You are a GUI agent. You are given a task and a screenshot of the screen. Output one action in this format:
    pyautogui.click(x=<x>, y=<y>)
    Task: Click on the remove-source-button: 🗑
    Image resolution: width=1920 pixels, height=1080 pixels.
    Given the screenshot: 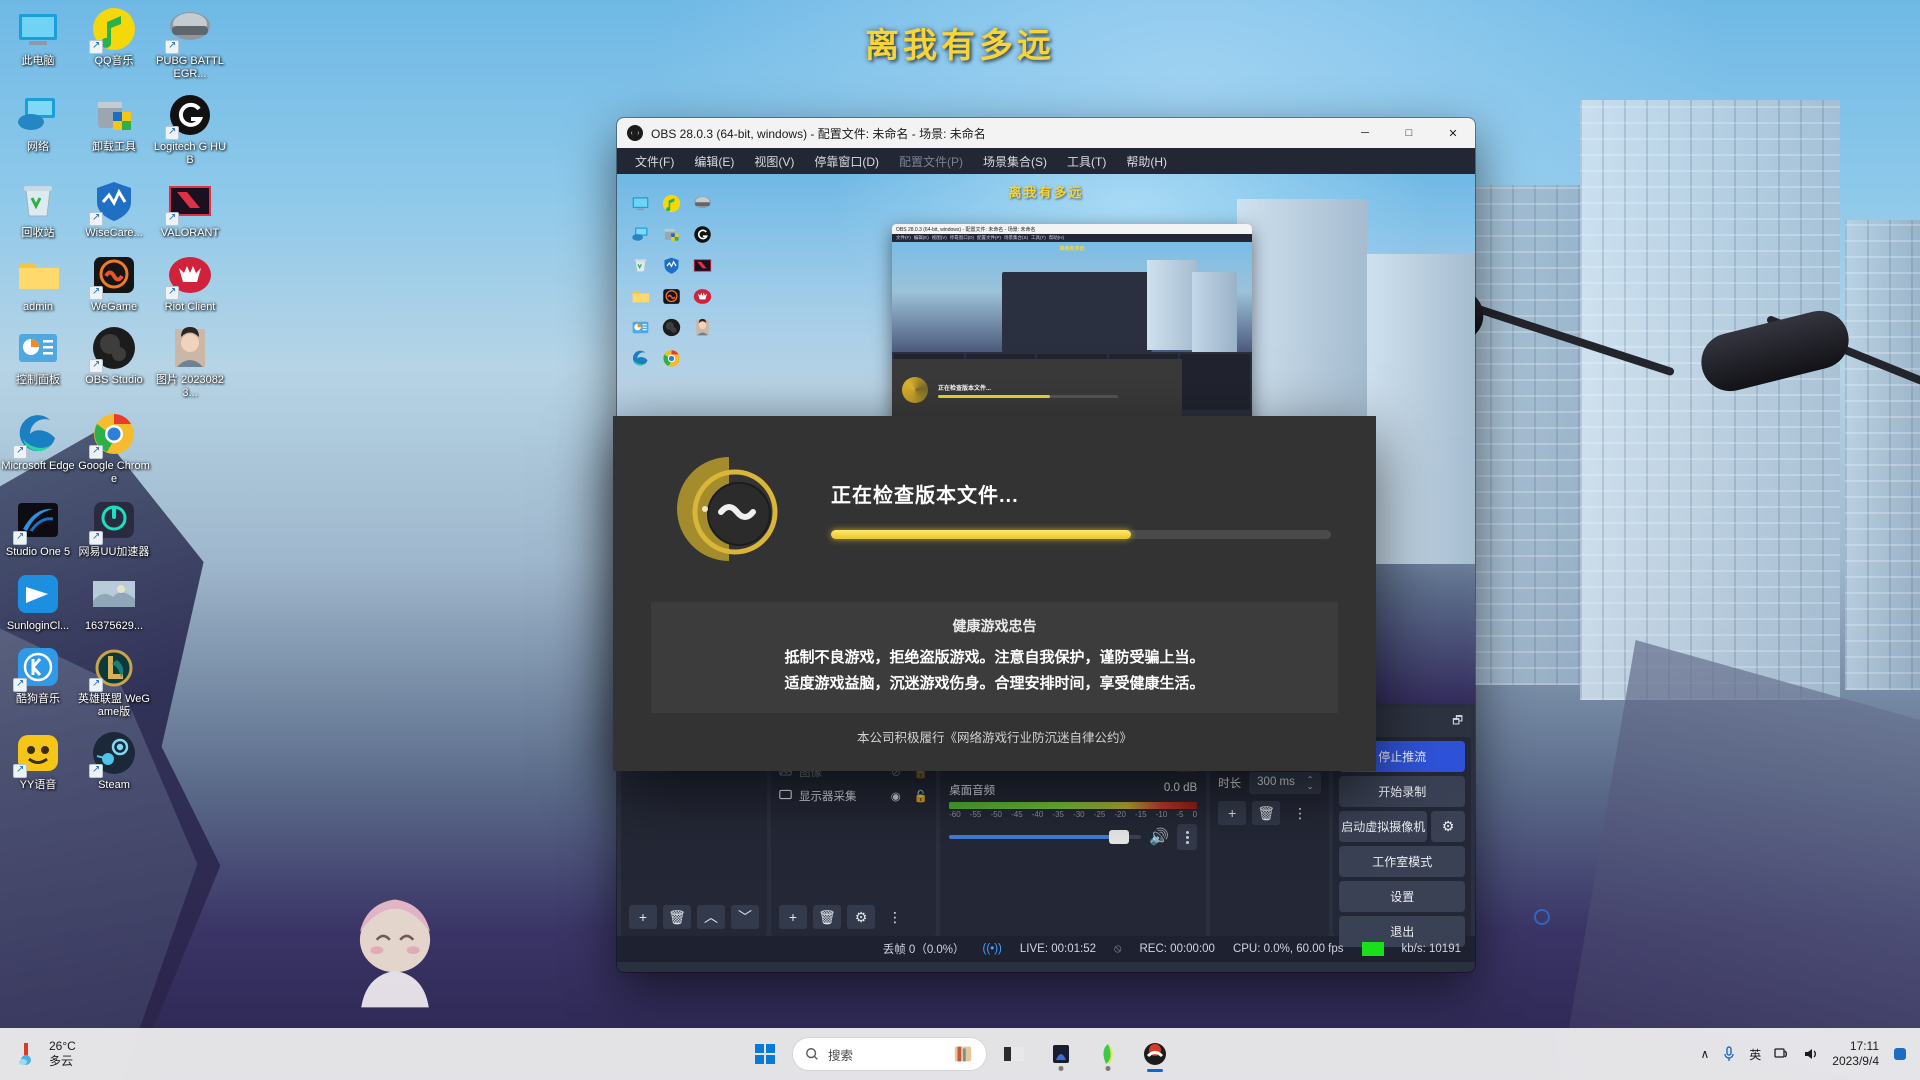 What is the action you would take?
    pyautogui.click(x=827, y=917)
    